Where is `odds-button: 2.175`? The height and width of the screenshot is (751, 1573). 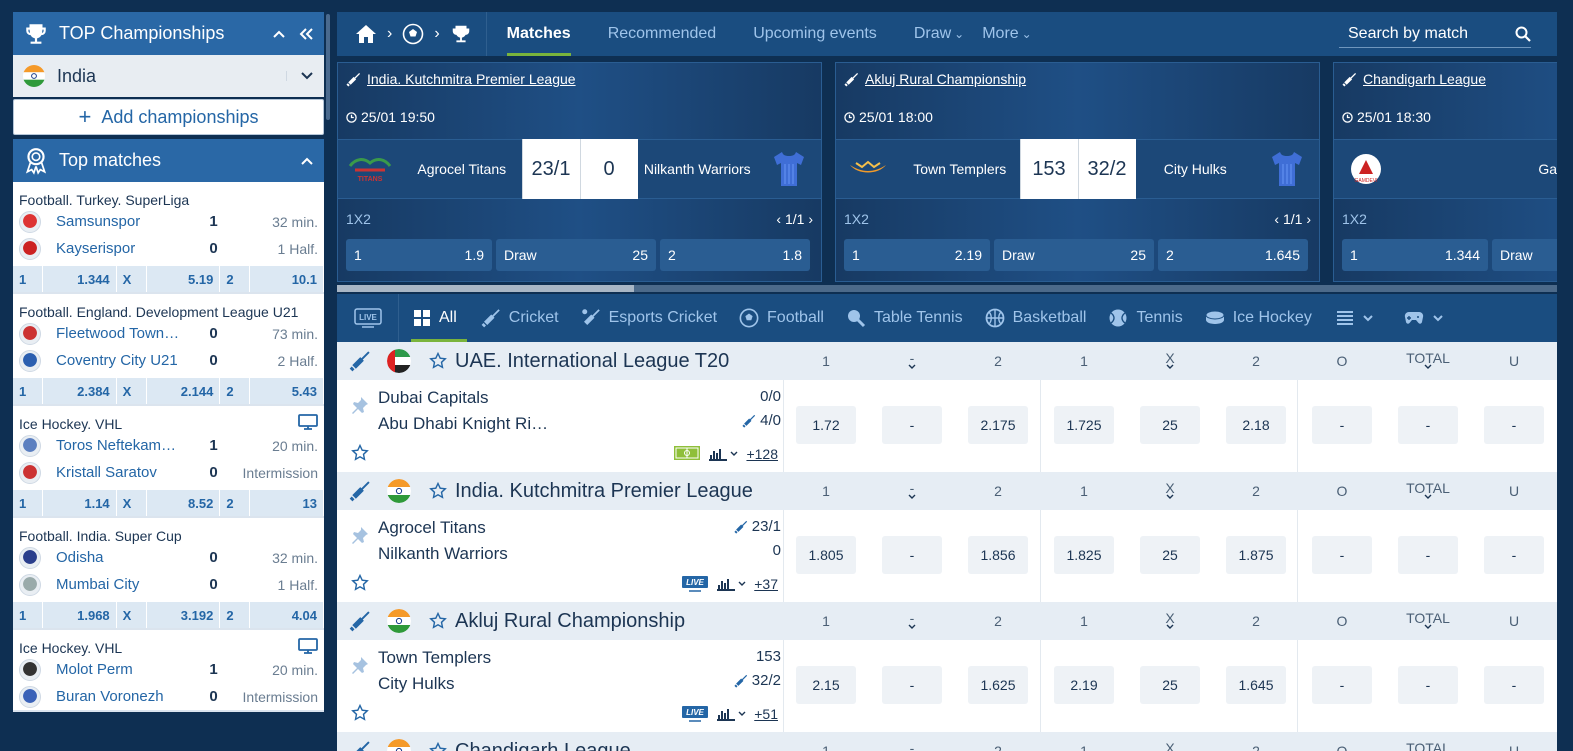
odds-button: 2.175 is located at coordinates (998, 425).